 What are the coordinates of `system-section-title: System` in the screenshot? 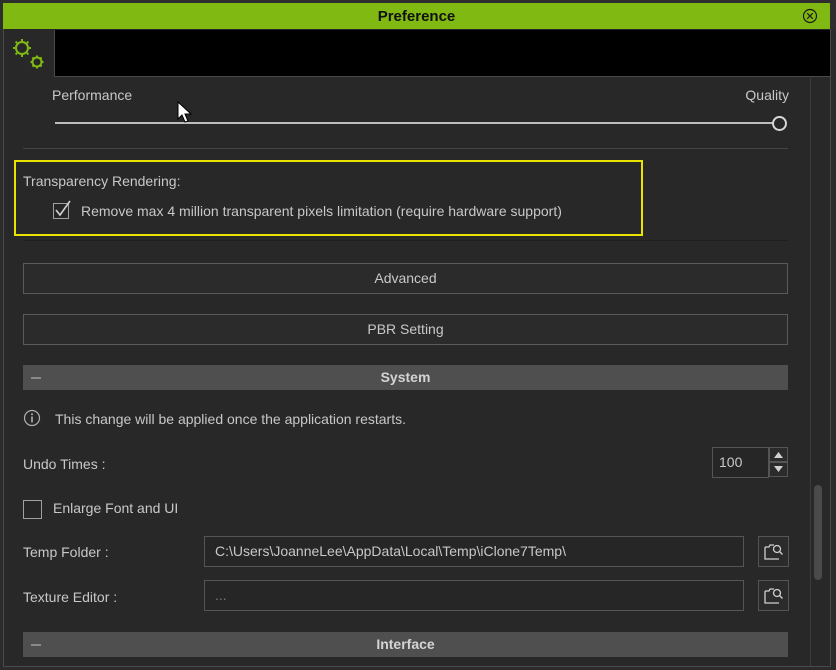 It's located at (405, 377).